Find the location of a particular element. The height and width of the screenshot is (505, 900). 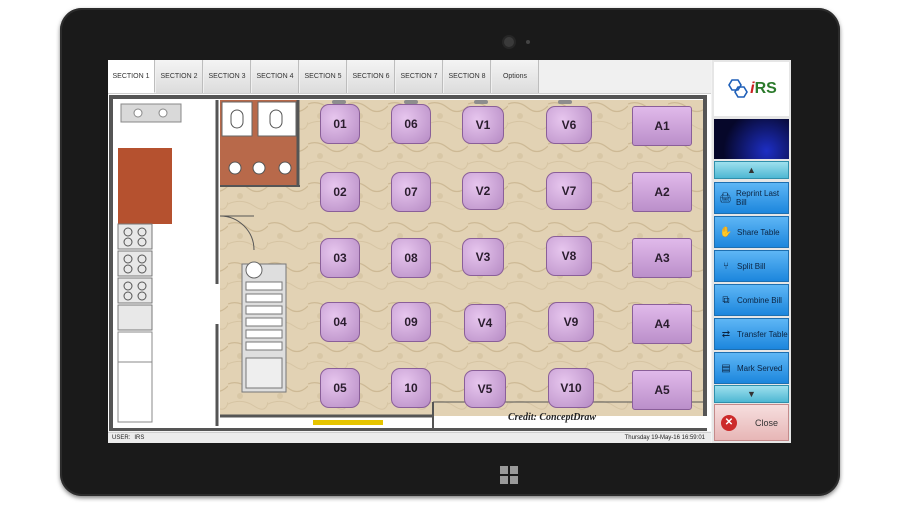

notepad-icon: ▤ is located at coordinates (726, 368).